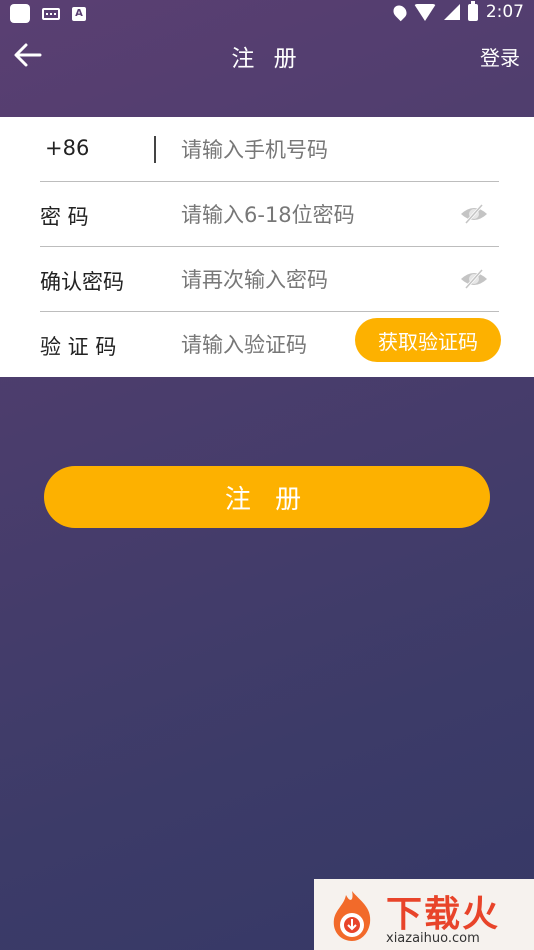 The width and height of the screenshot is (534, 950). I want to click on phone-input, so click(311, 150).